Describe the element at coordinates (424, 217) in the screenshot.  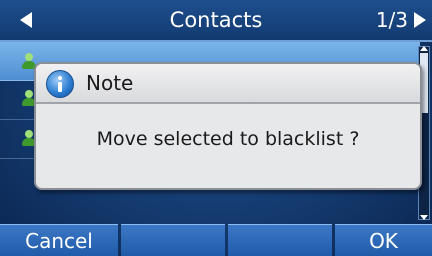
I see `scroll-down-arrow-icon` at that location.